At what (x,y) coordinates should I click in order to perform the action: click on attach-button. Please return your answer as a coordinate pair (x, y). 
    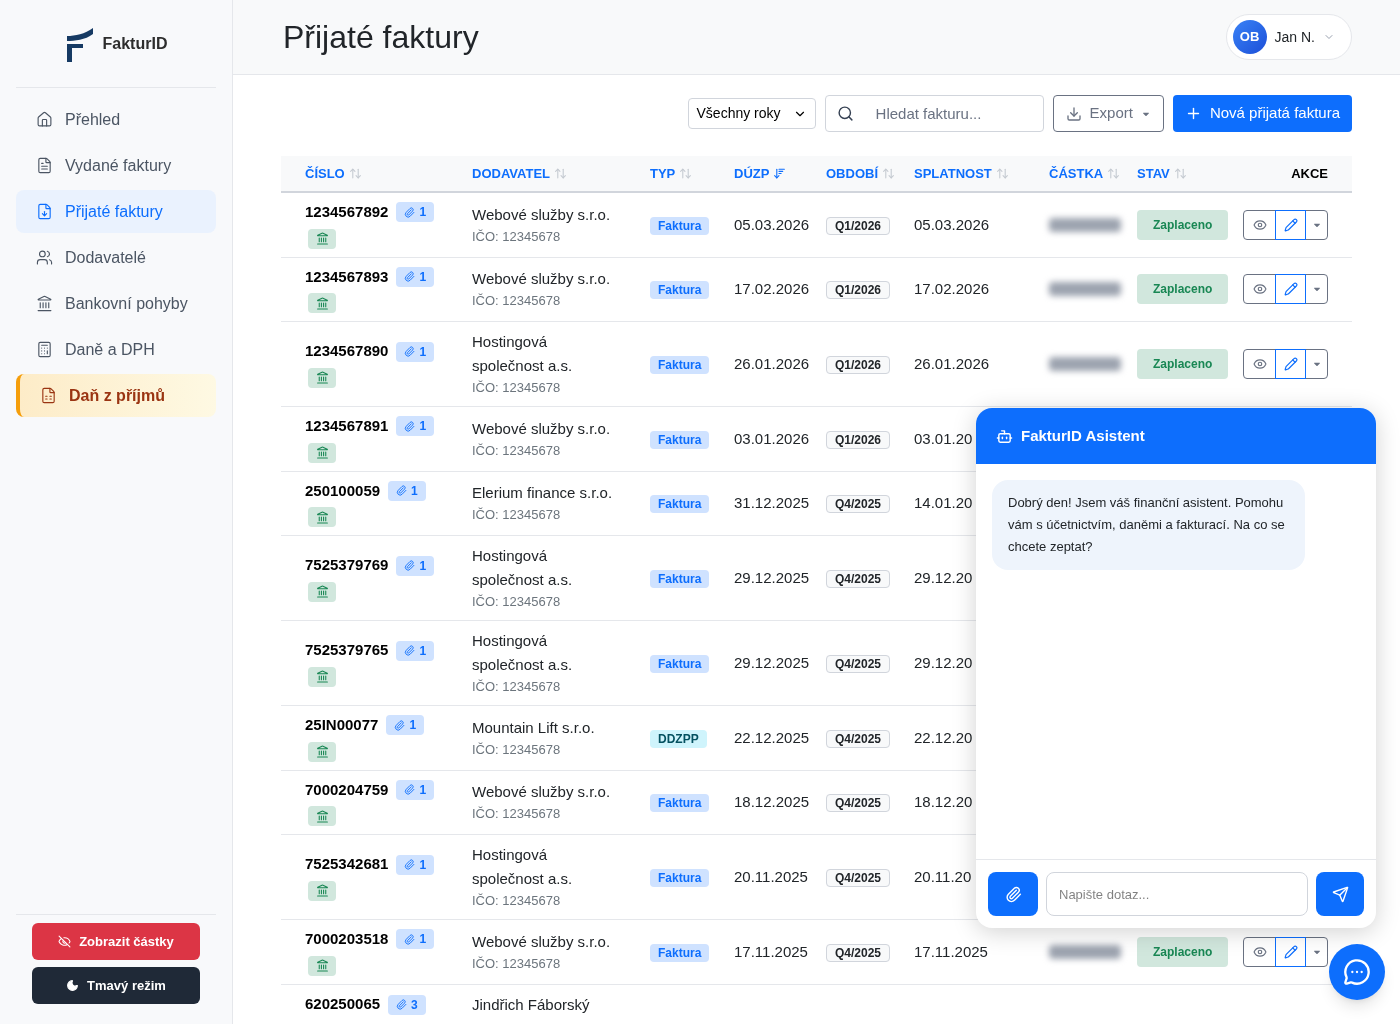
    Looking at the image, I should click on (1013, 894).